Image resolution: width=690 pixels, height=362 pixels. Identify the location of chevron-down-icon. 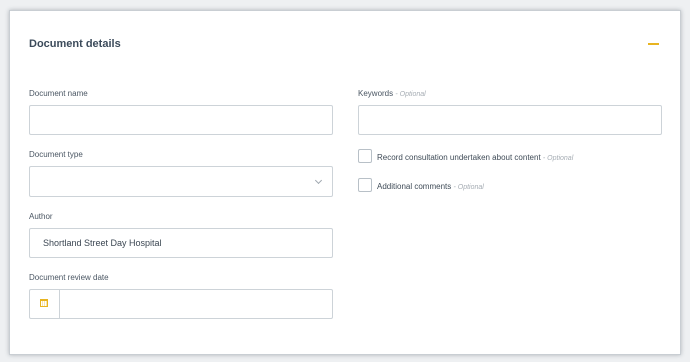
(318, 180).